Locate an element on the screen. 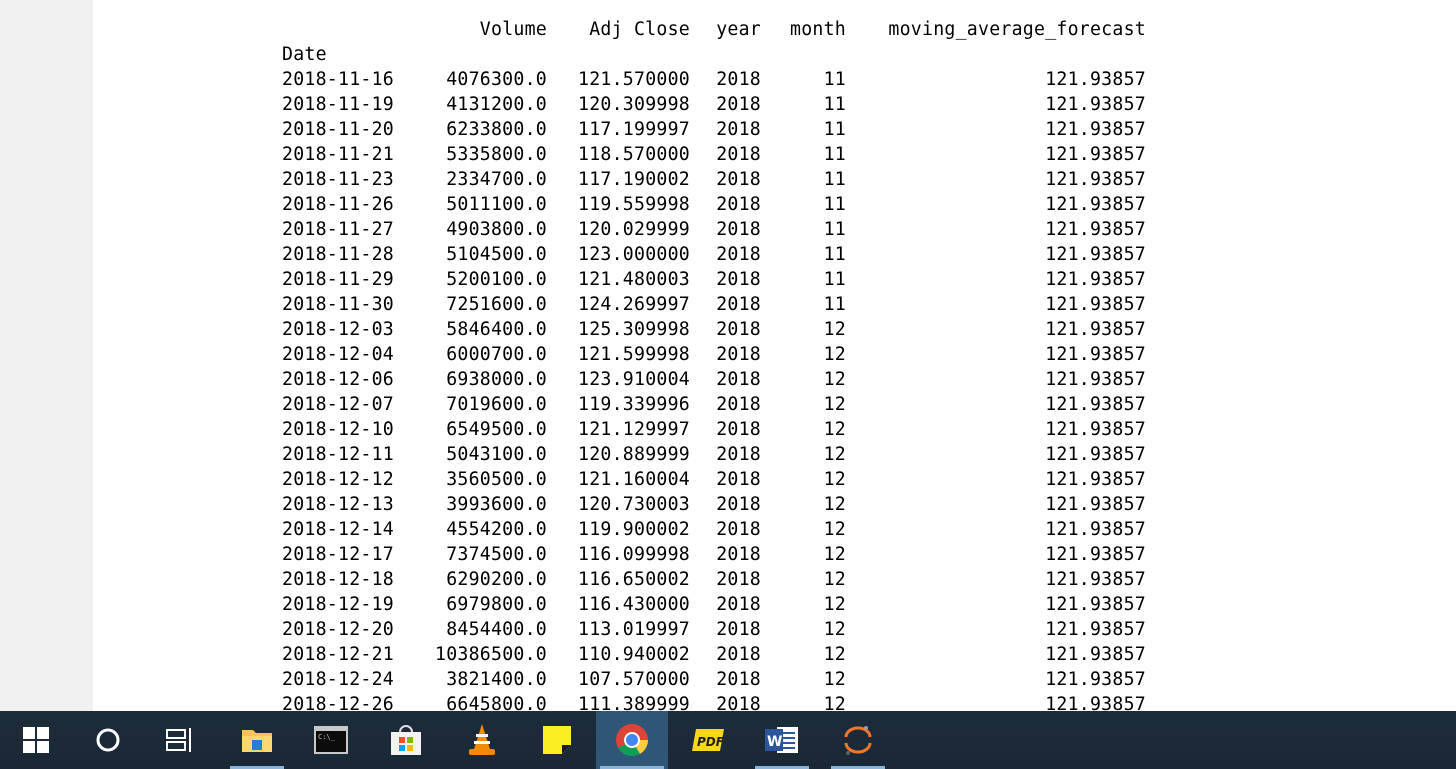 The image size is (1456, 769). cell-date: 2018-11-26 is located at coordinates (338, 204).